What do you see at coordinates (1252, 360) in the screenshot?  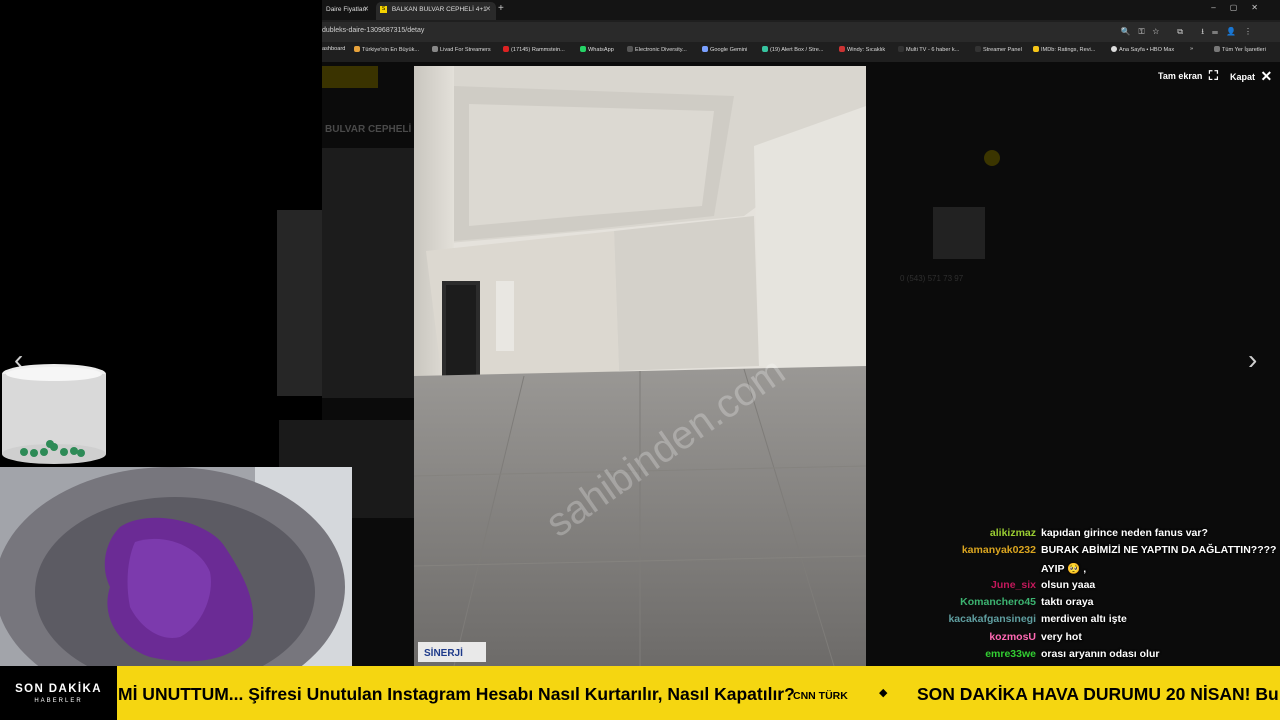 I see `next-photo-arrow-icon: ›` at bounding box center [1252, 360].